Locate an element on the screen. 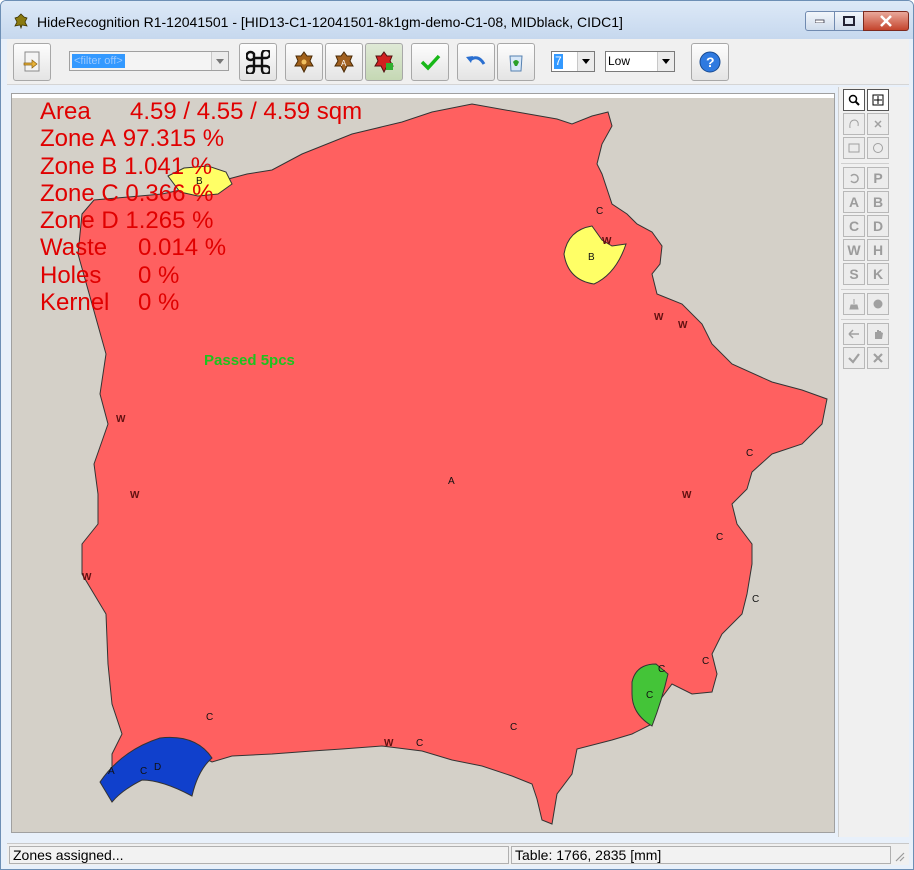 This screenshot has height=870, width=914. open-file-icon is located at coordinates (31, 61).